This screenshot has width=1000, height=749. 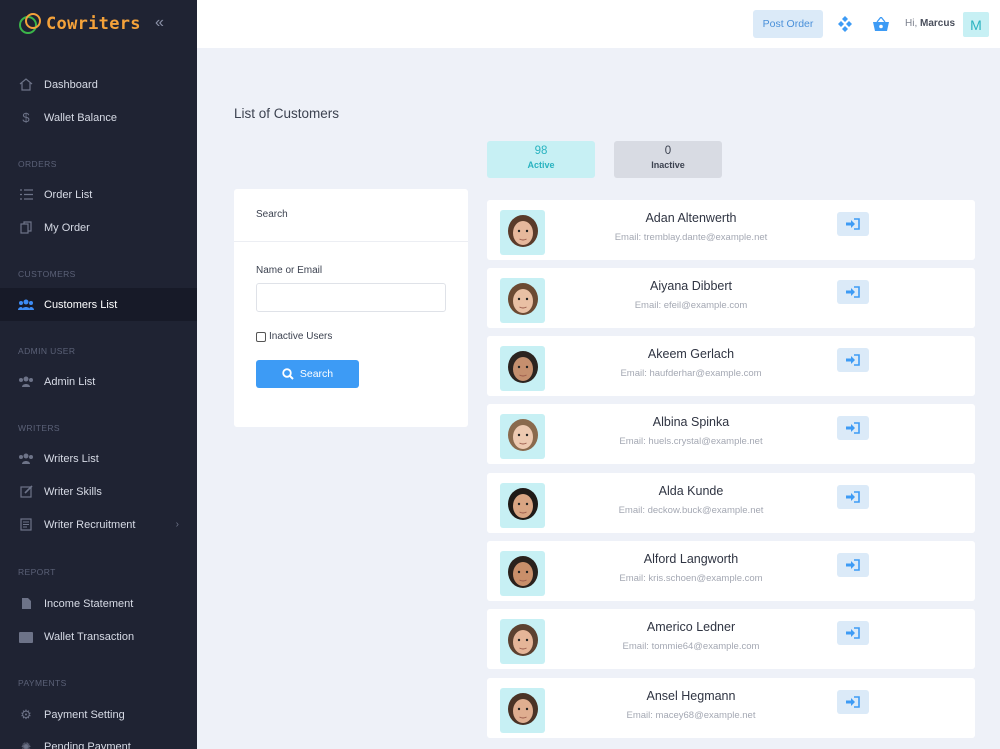 What do you see at coordinates (691, 510) in the screenshot?
I see `customer-email: Email: deckow.buck@example.net` at bounding box center [691, 510].